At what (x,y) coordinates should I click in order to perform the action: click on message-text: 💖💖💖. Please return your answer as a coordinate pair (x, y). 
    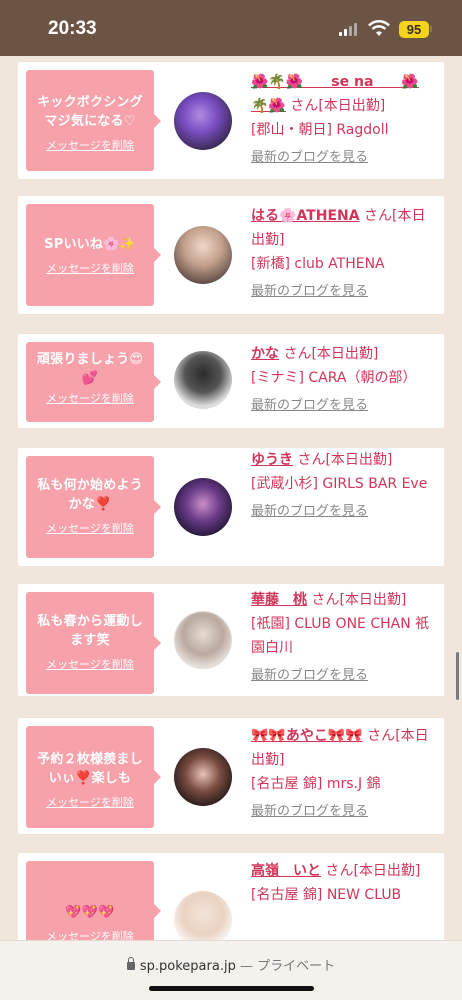
    Looking at the image, I should click on (90, 912).